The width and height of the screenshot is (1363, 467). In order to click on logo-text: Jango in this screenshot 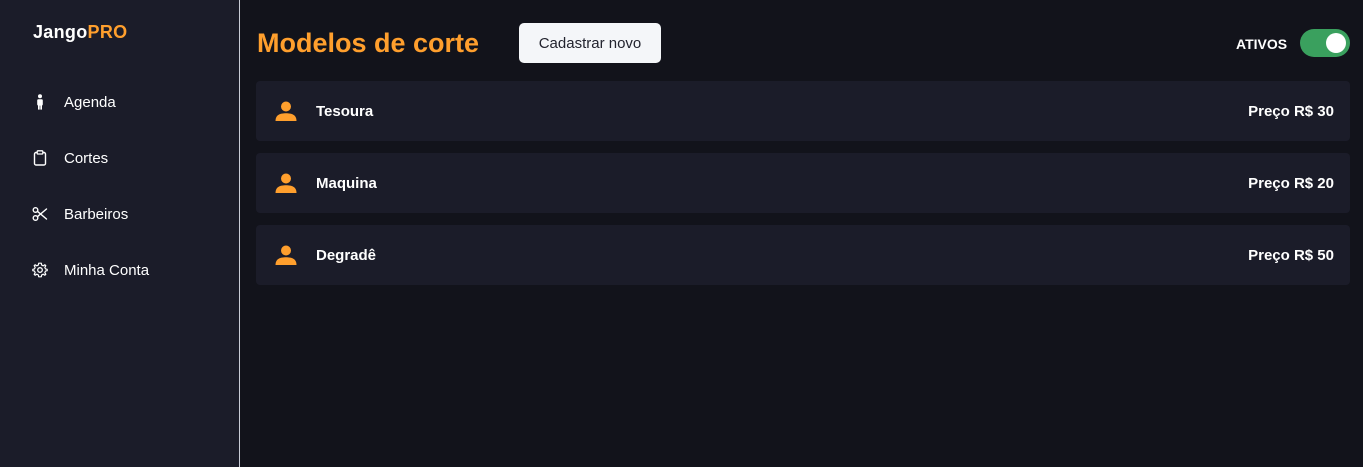, I will do `click(60, 32)`.